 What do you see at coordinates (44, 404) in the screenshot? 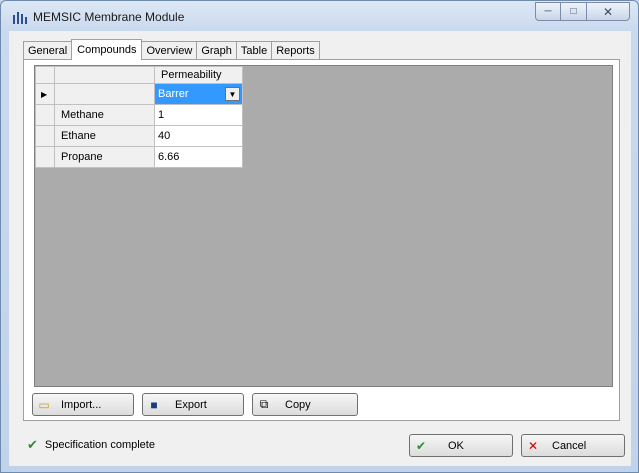
I see `folder-open-icon: ▭` at bounding box center [44, 404].